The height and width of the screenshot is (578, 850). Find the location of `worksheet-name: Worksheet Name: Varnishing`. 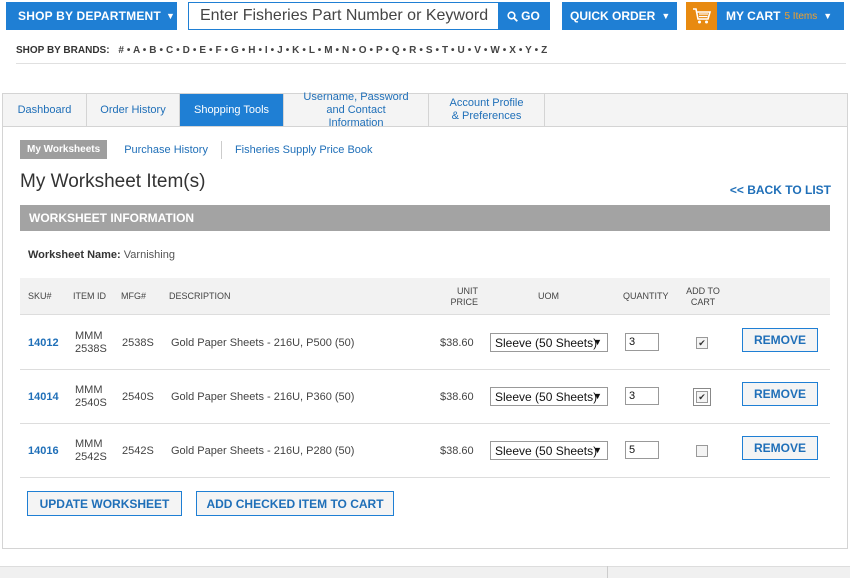

worksheet-name: Worksheet Name: Varnishing is located at coordinates (101, 255).